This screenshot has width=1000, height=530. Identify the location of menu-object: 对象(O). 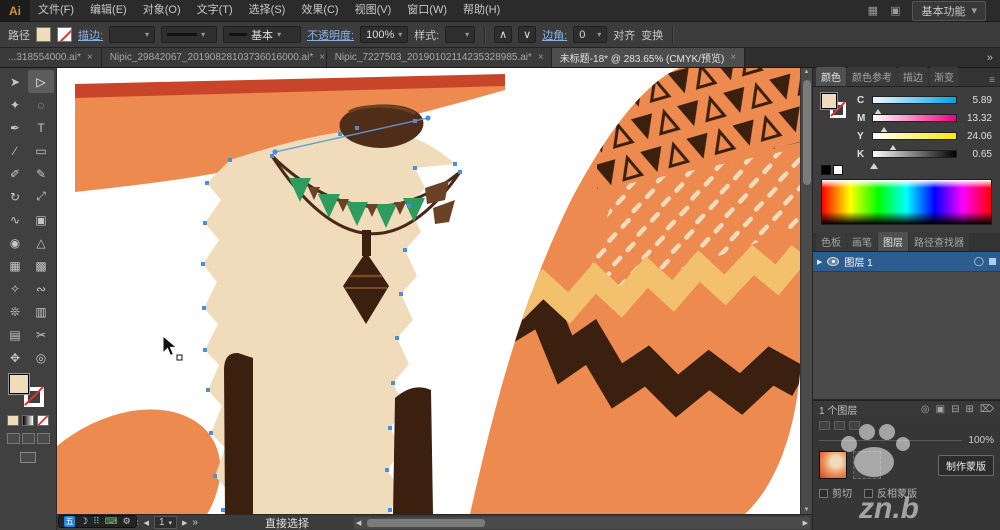
(162, 10).